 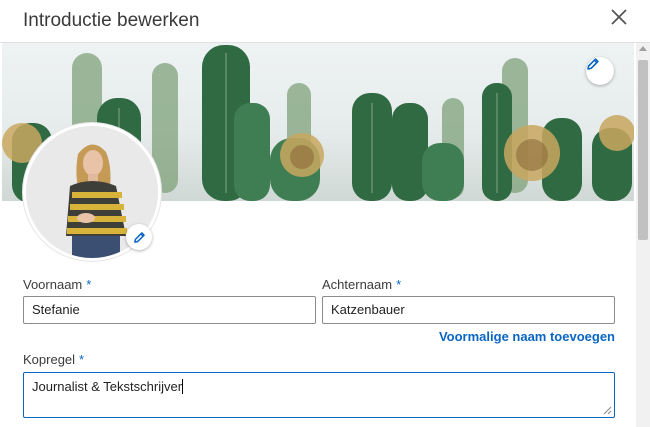 What do you see at coordinates (357, 284) in the screenshot?
I see `last-name-label-text: Achternaam` at bounding box center [357, 284].